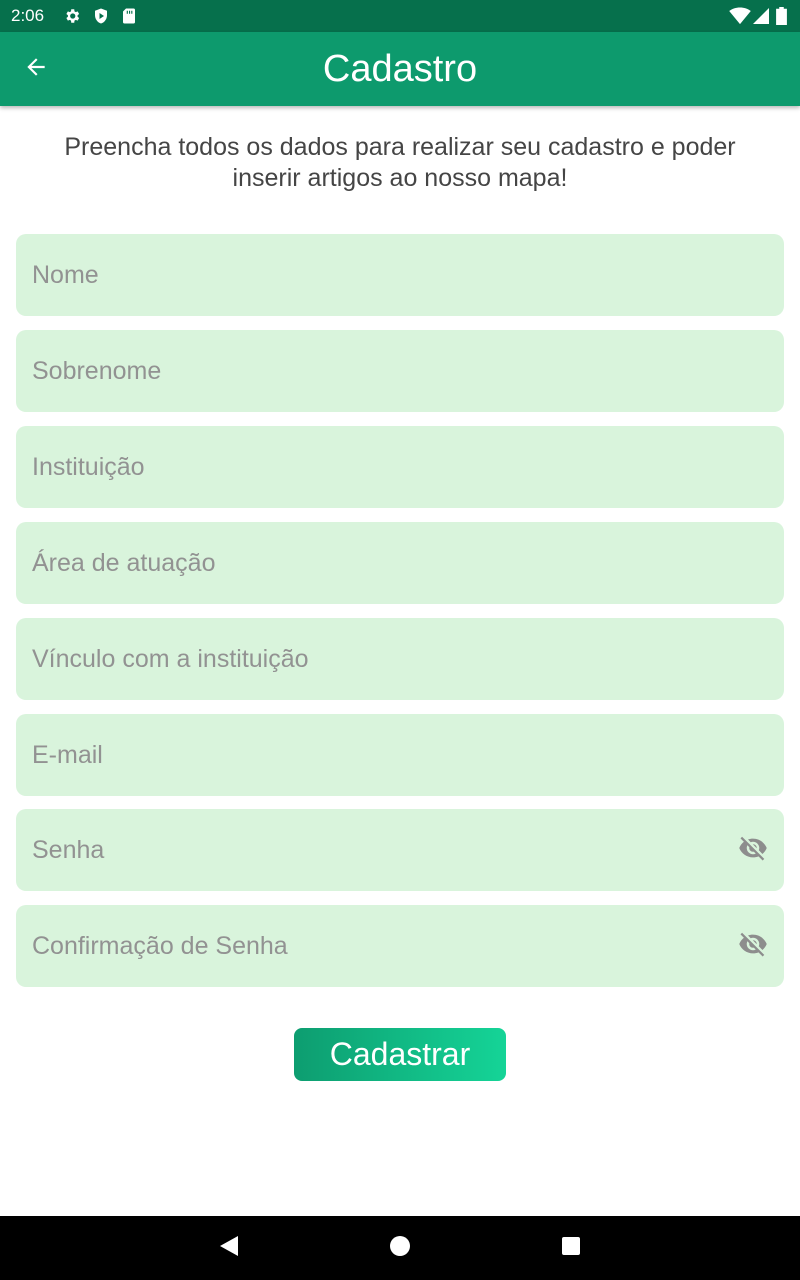  I want to click on nav-back-button, so click(229, 1248).